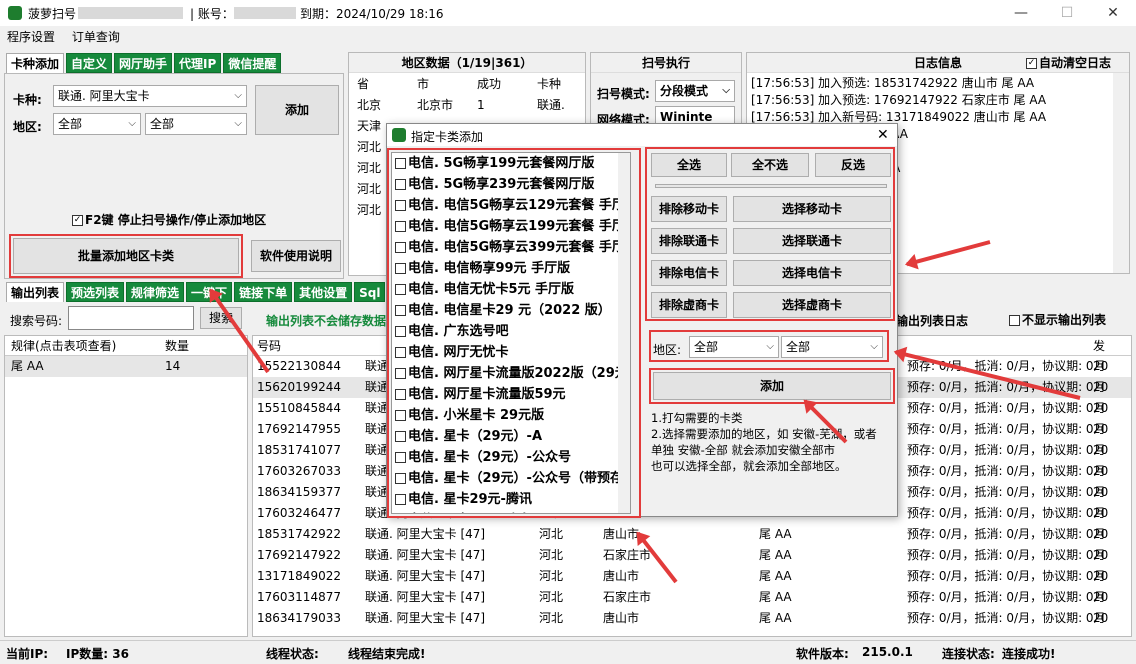 The height and width of the screenshot is (664, 1136). Describe the element at coordinates (447, 137) in the screenshot. I see `dialog-title: 指定卡类添加` at that location.